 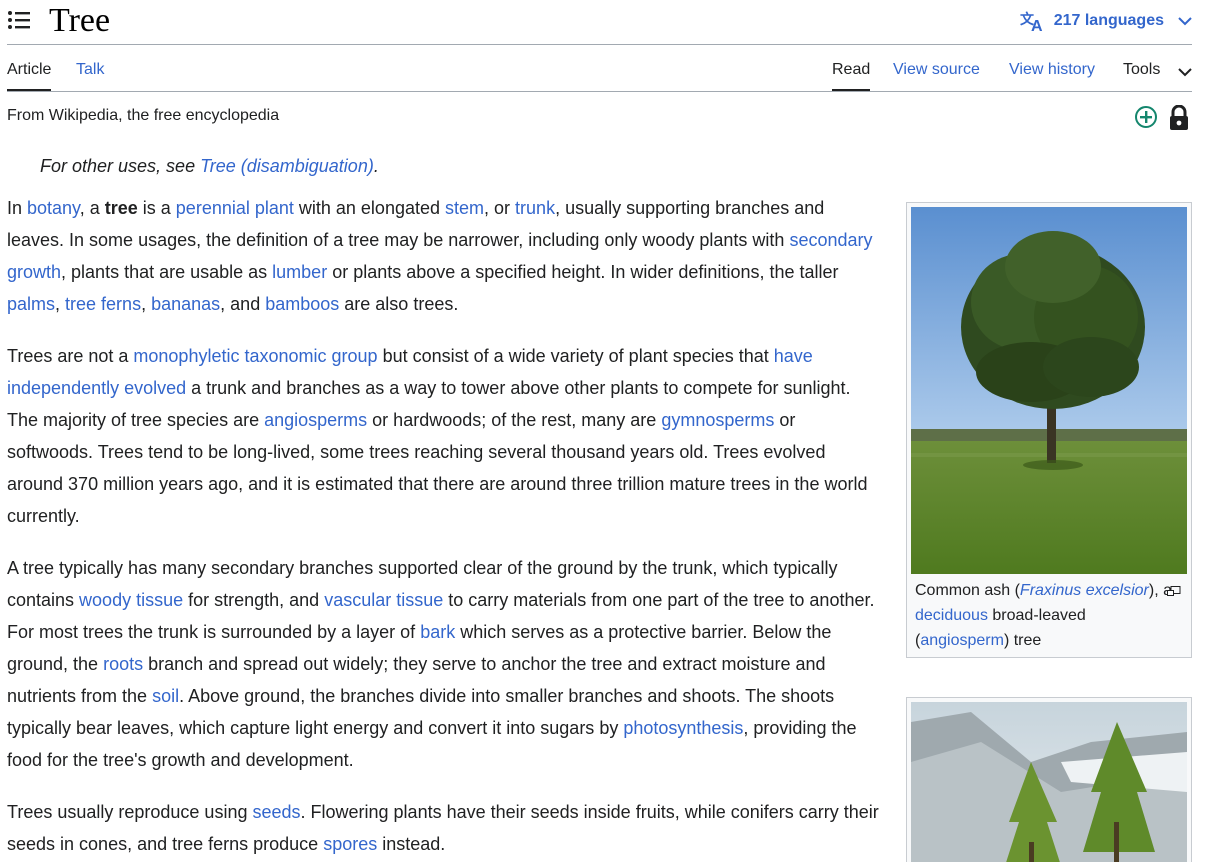 What do you see at coordinates (131, 600) in the screenshot?
I see `link-woody-tissue: woody tissue` at bounding box center [131, 600].